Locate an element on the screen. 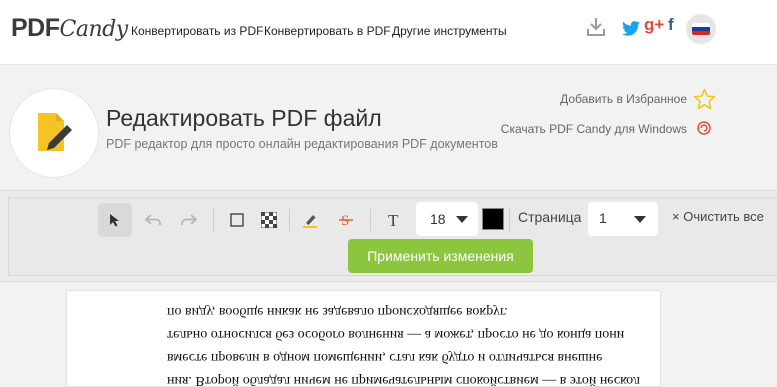  checkerboard-icon is located at coordinates (269, 220).